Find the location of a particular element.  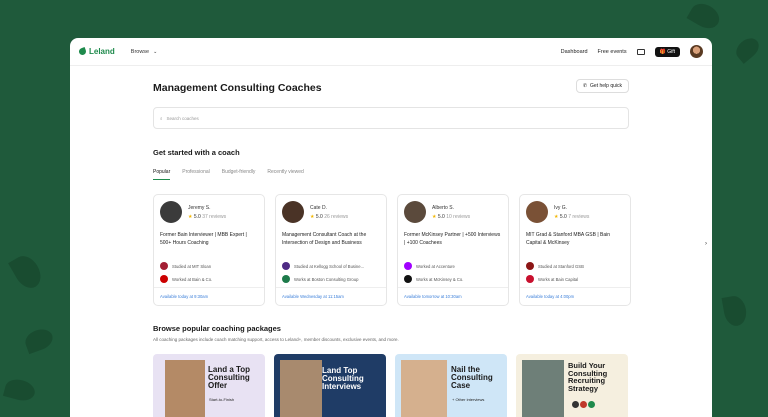

tab-budget-friendly: Budget-friendly is located at coordinates (239, 174).